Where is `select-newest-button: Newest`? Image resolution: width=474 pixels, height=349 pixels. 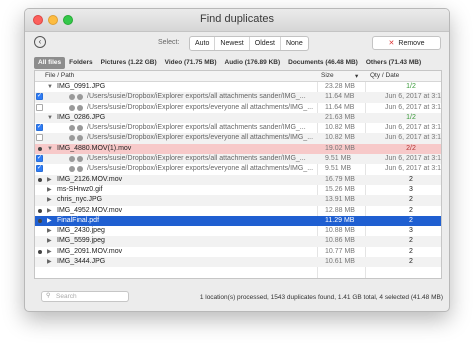
select-newest-button: Newest is located at coordinates (232, 43).